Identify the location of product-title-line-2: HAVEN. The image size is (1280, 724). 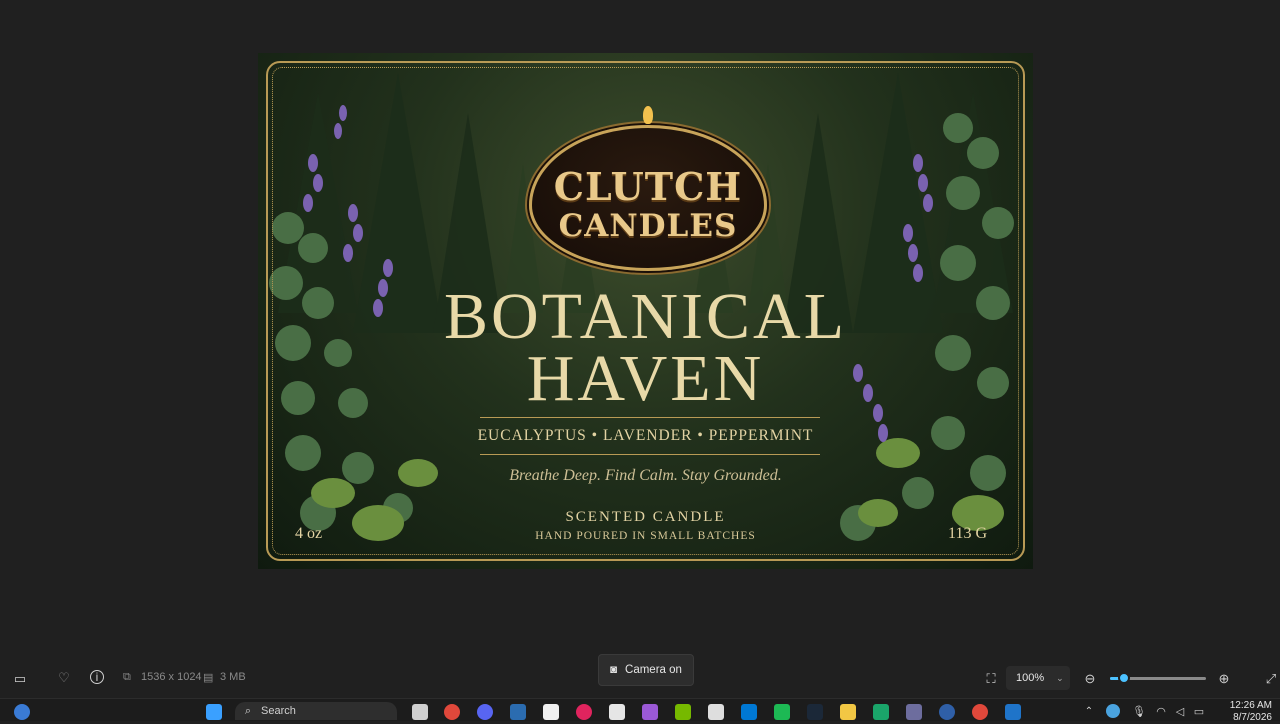
(645, 378).